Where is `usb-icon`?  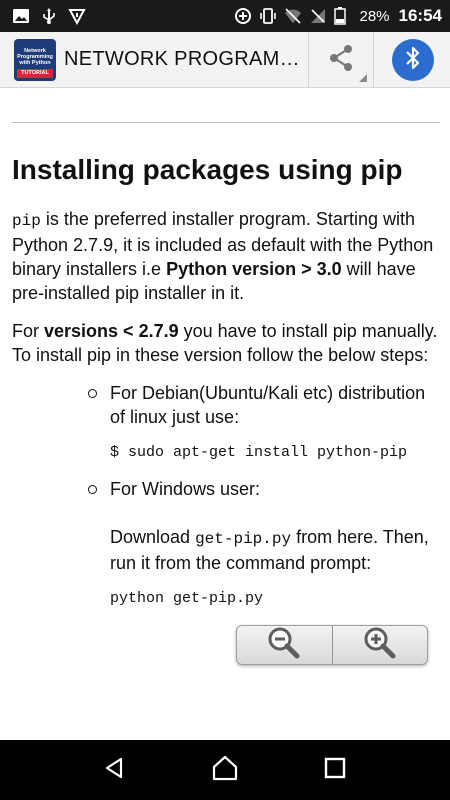
usb-icon is located at coordinates (49, 16).